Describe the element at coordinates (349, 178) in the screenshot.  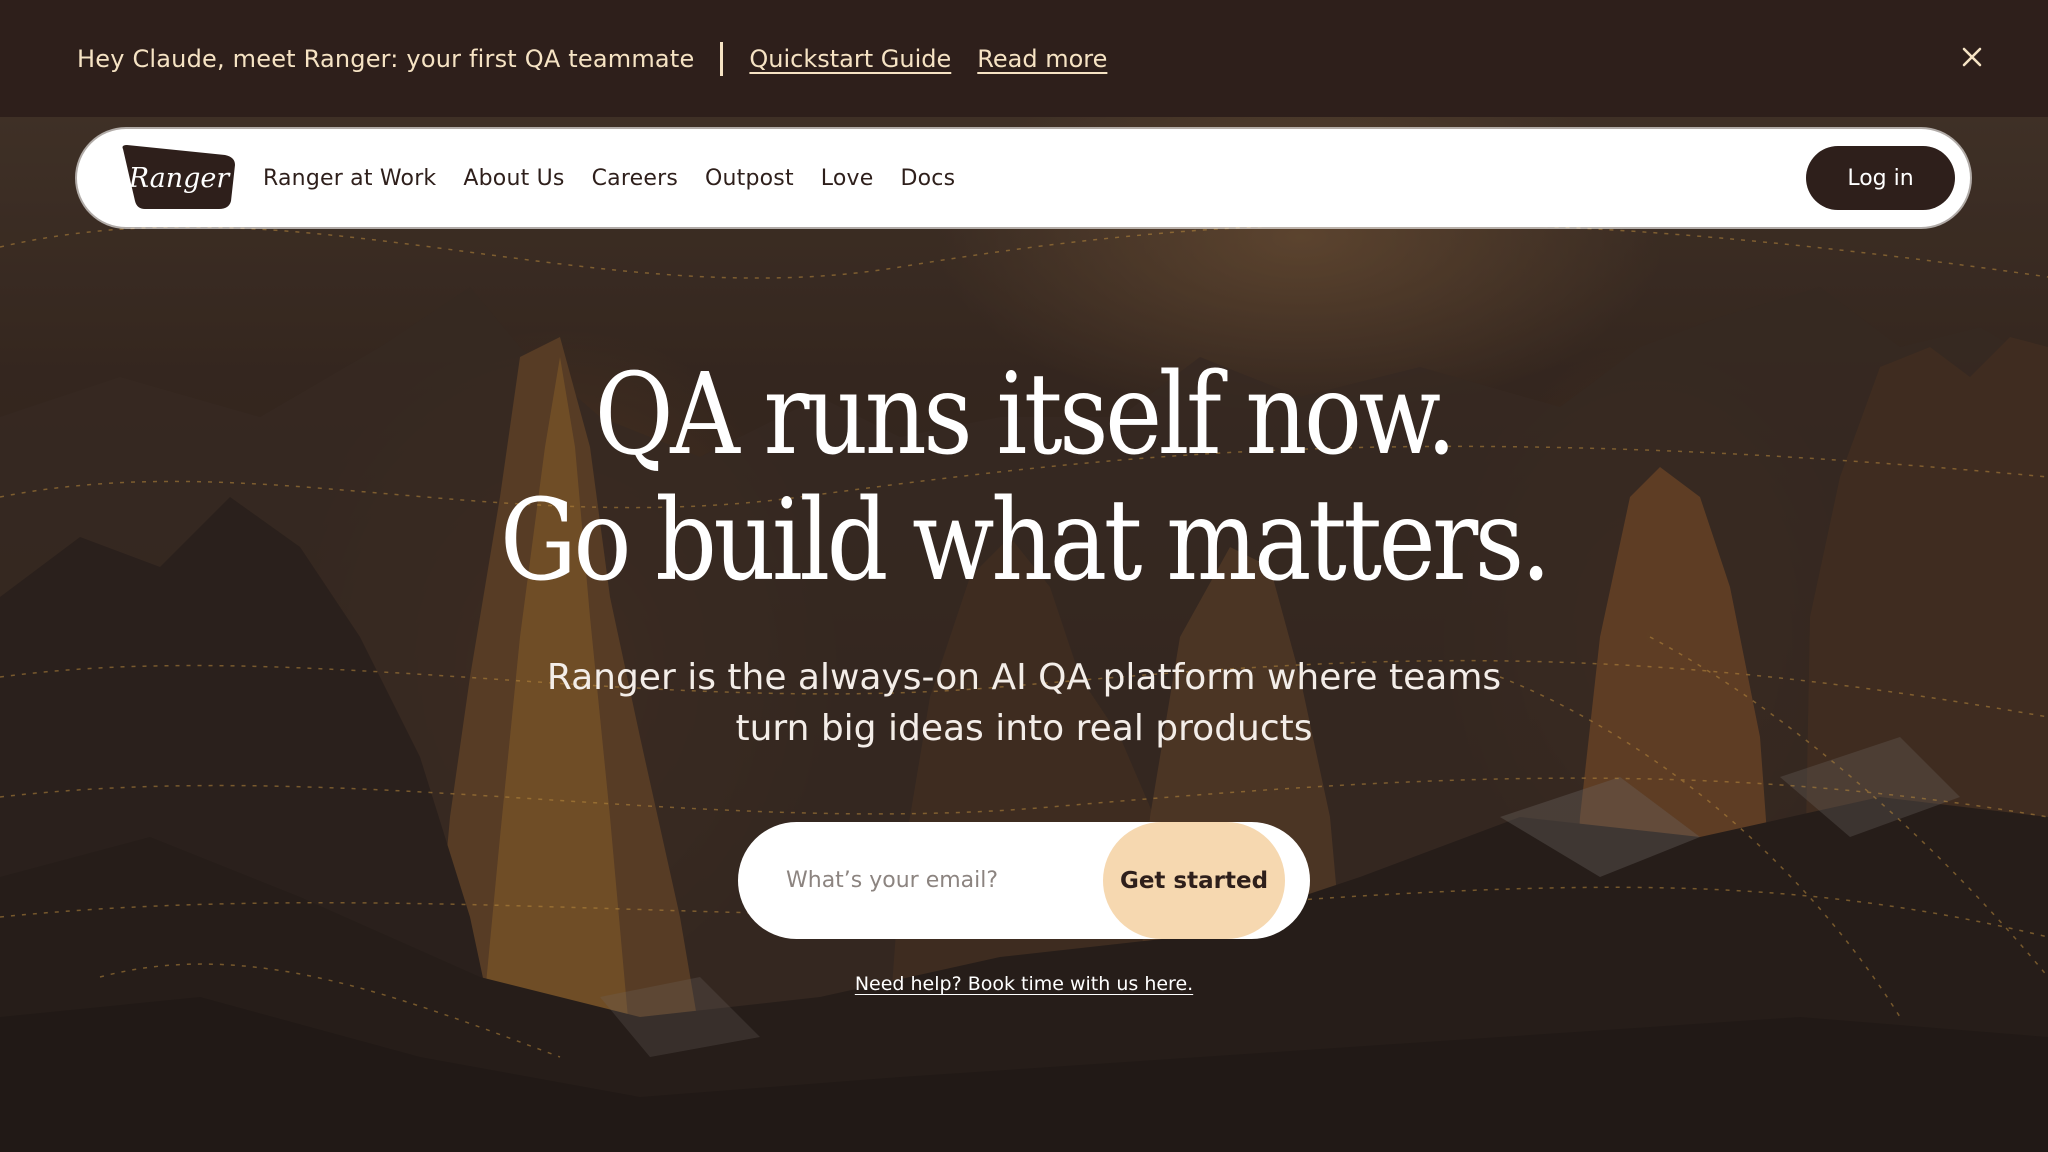
I see `nav-link-ranger-at-work: Ranger at Work` at that location.